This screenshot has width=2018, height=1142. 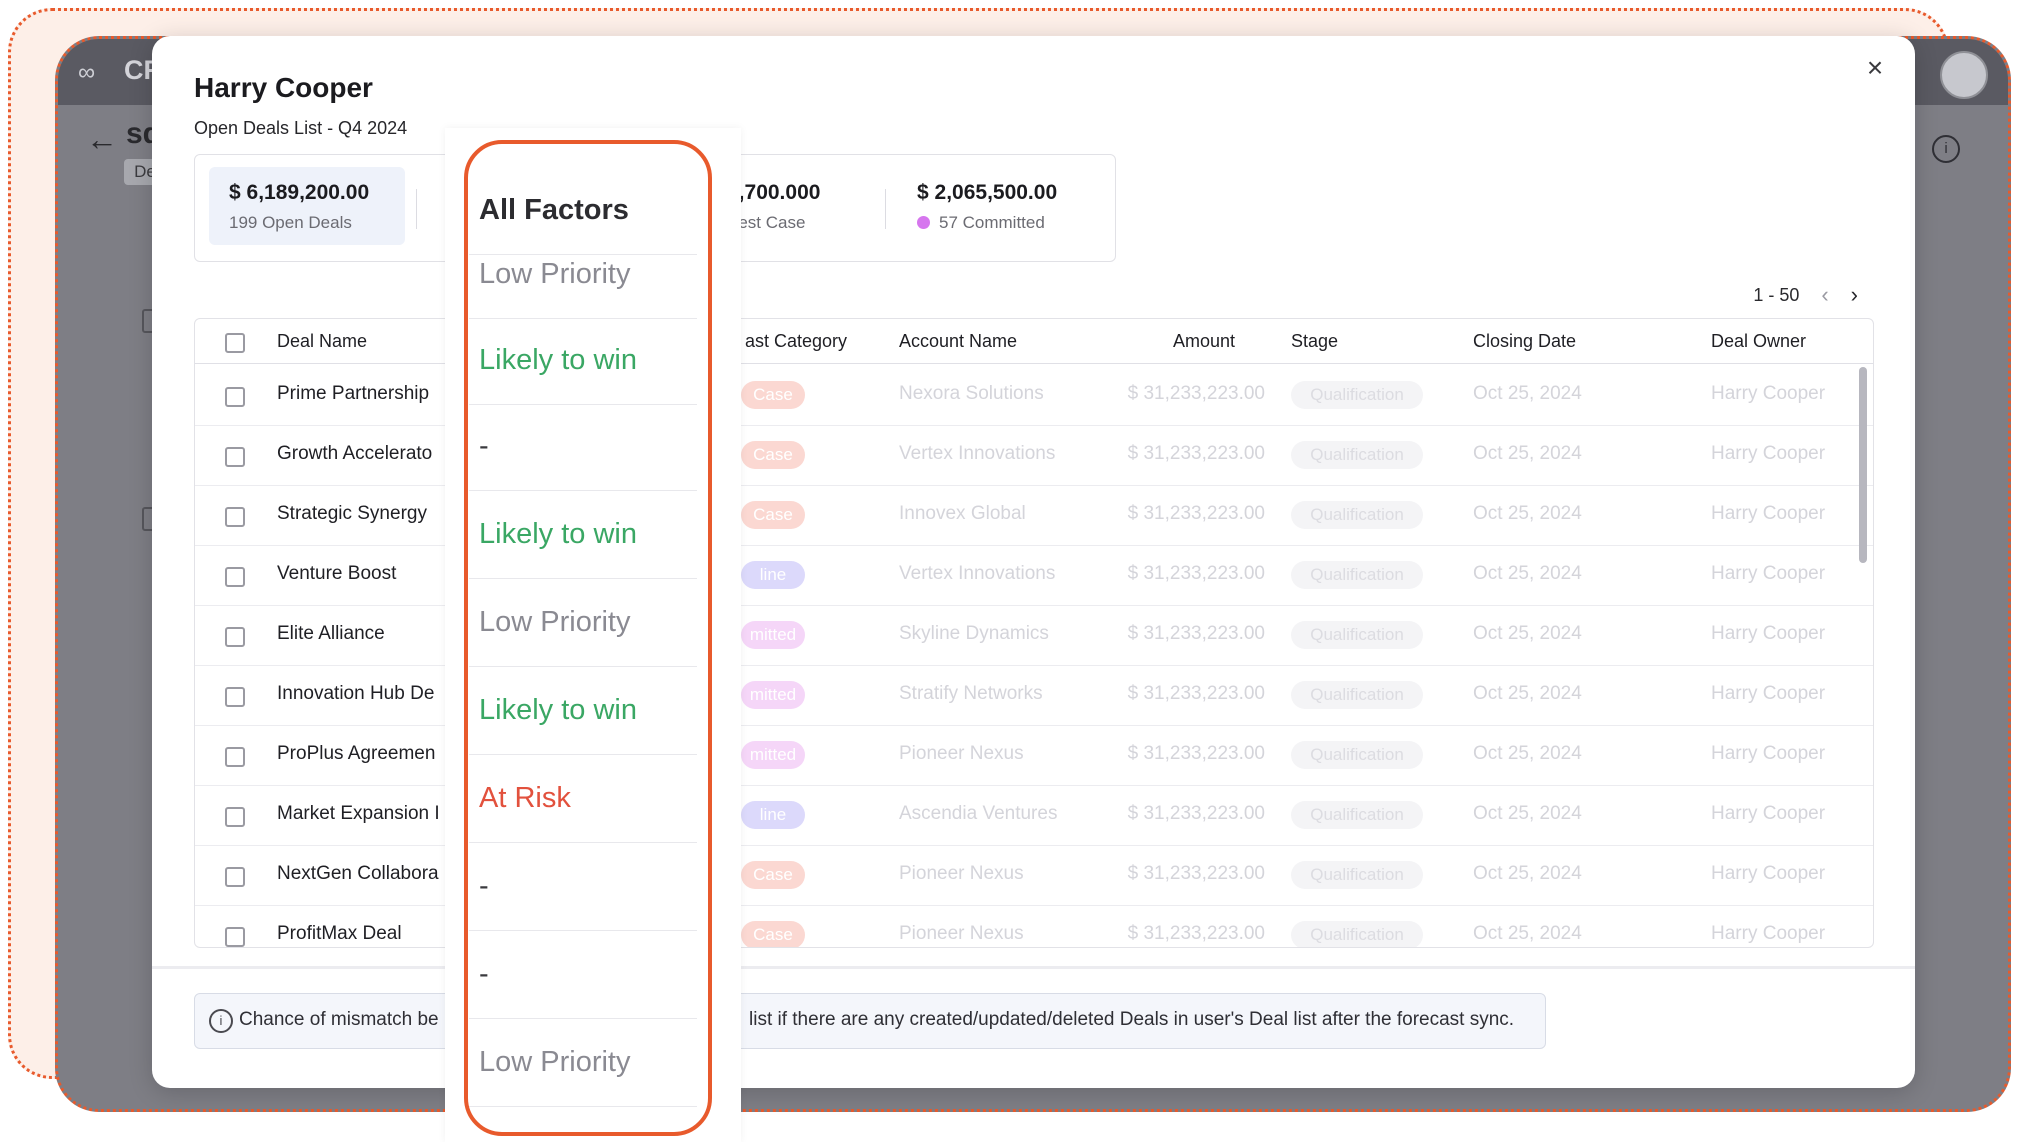 What do you see at coordinates (999, 634) in the screenshot?
I see `account-name: Skyline Dynamics` at bounding box center [999, 634].